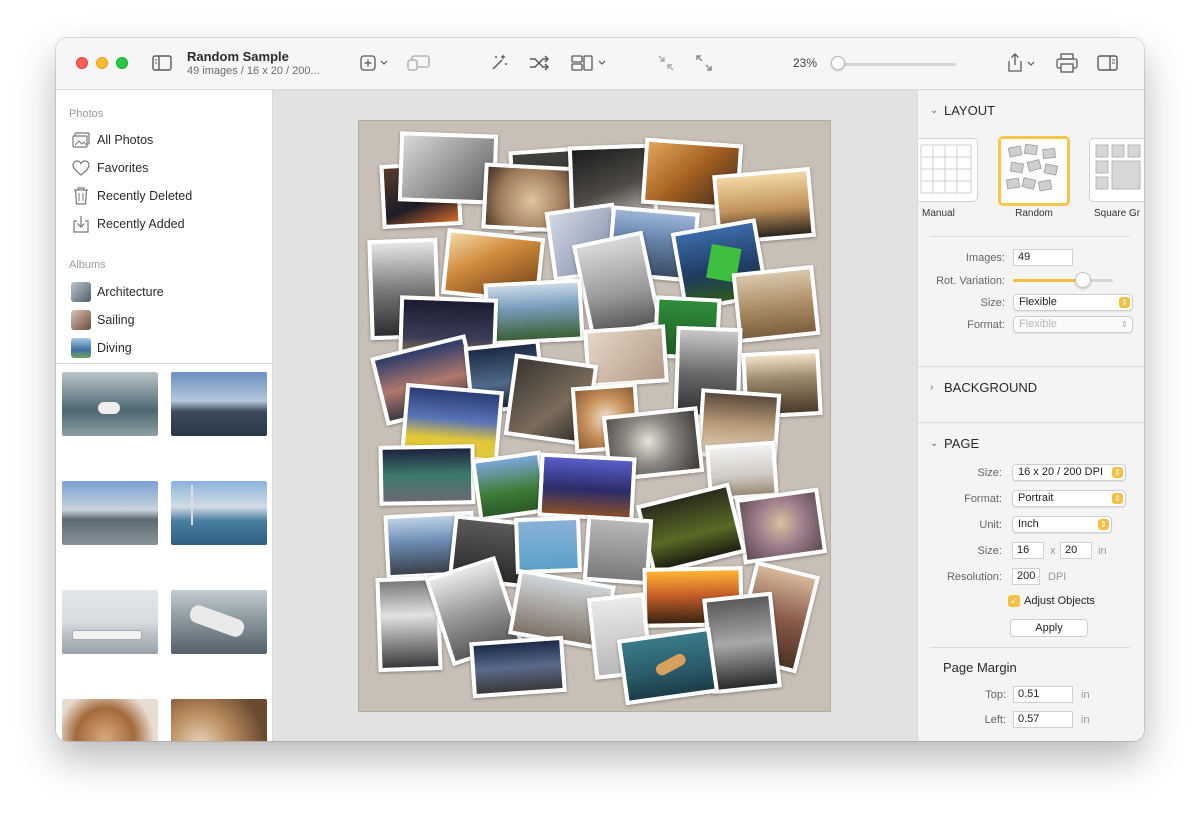 This screenshot has height=815, width=1200. What do you see at coordinates (995, 695) in the screenshot?
I see `margin-top-label: Top:` at bounding box center [995, 695].